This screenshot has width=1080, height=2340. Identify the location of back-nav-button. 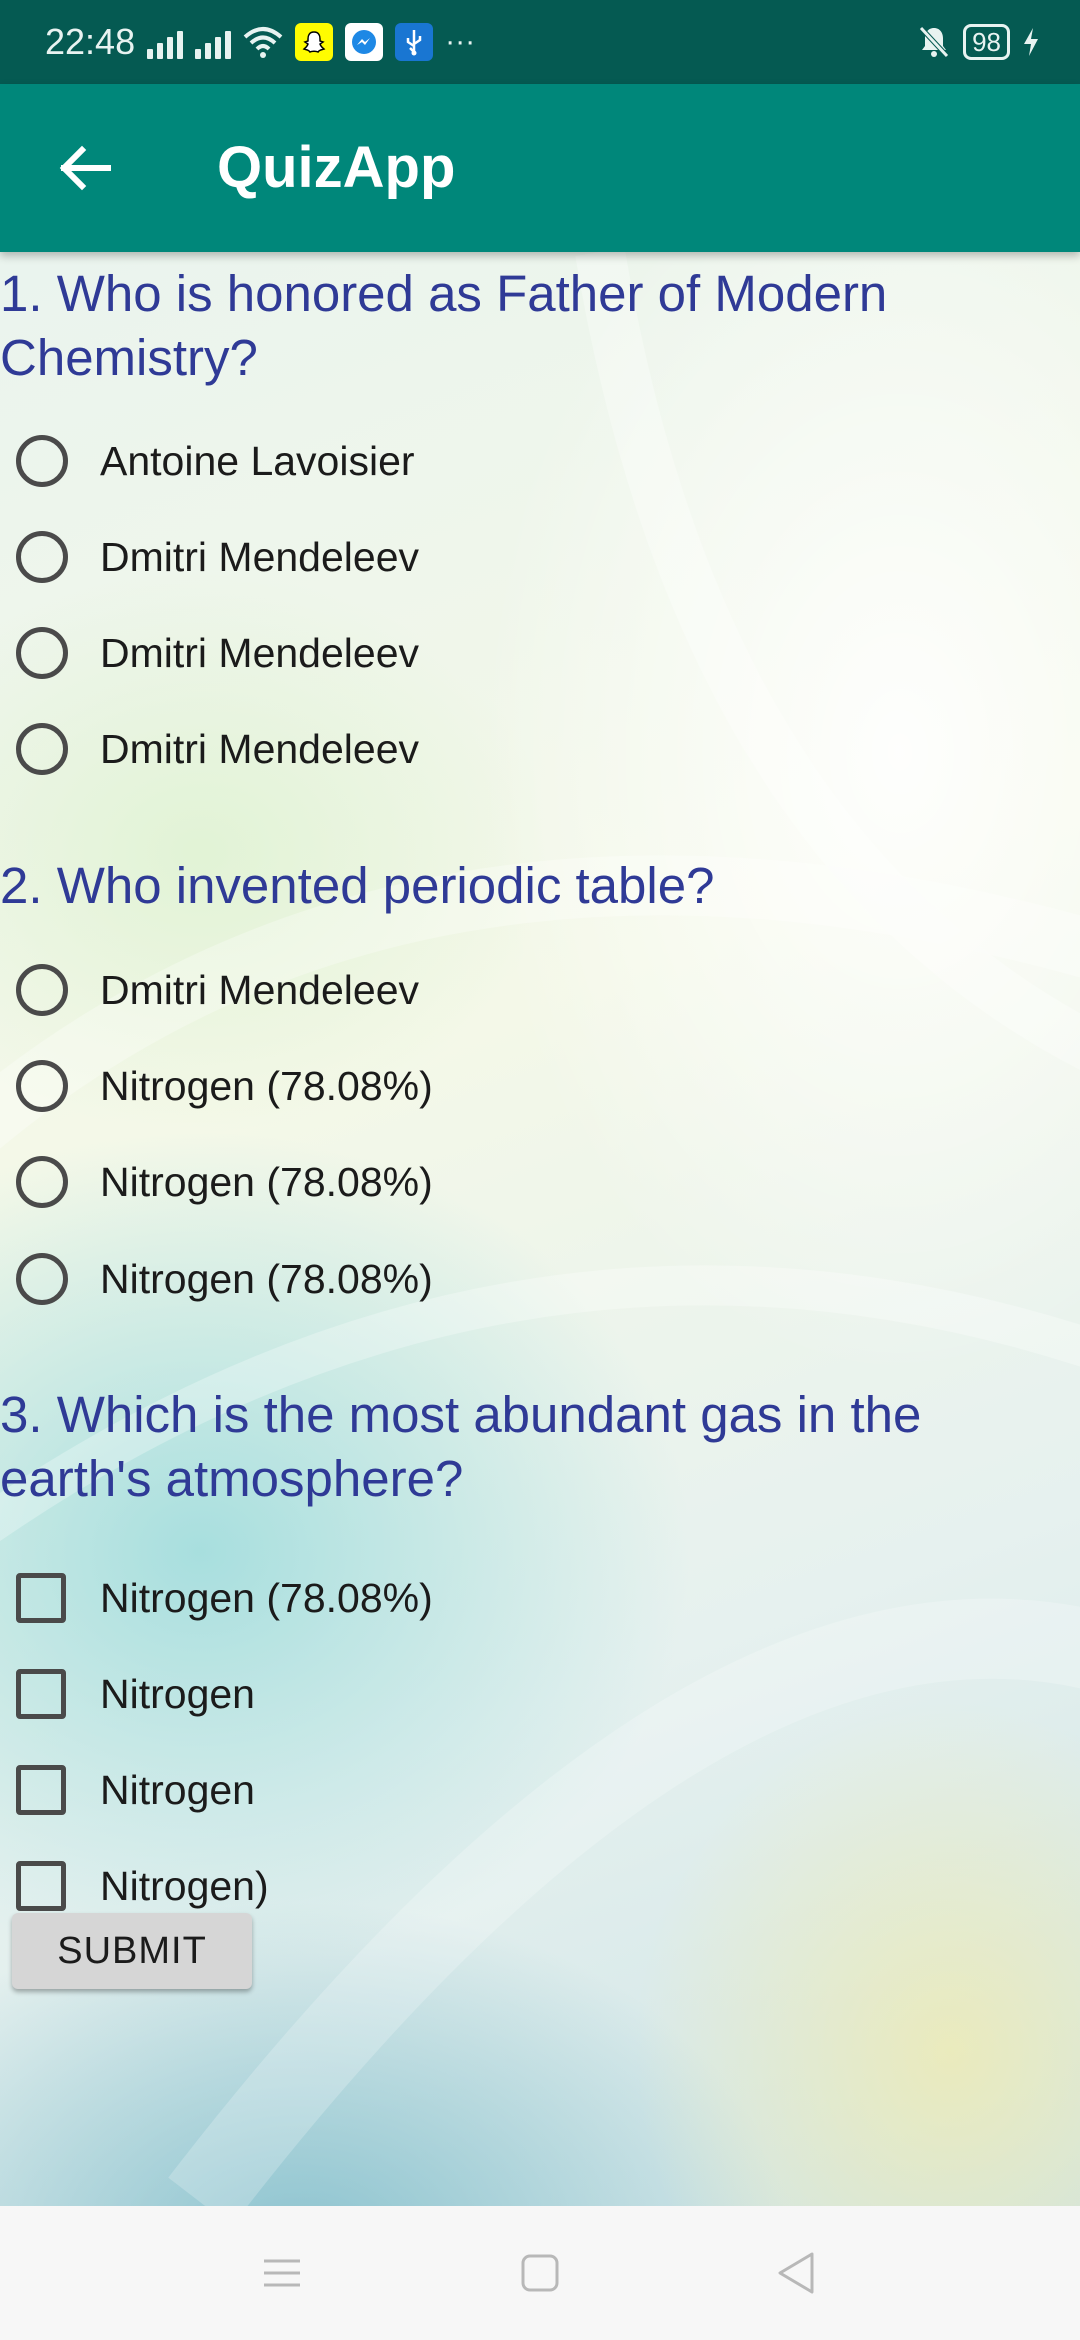
(796, 2273).